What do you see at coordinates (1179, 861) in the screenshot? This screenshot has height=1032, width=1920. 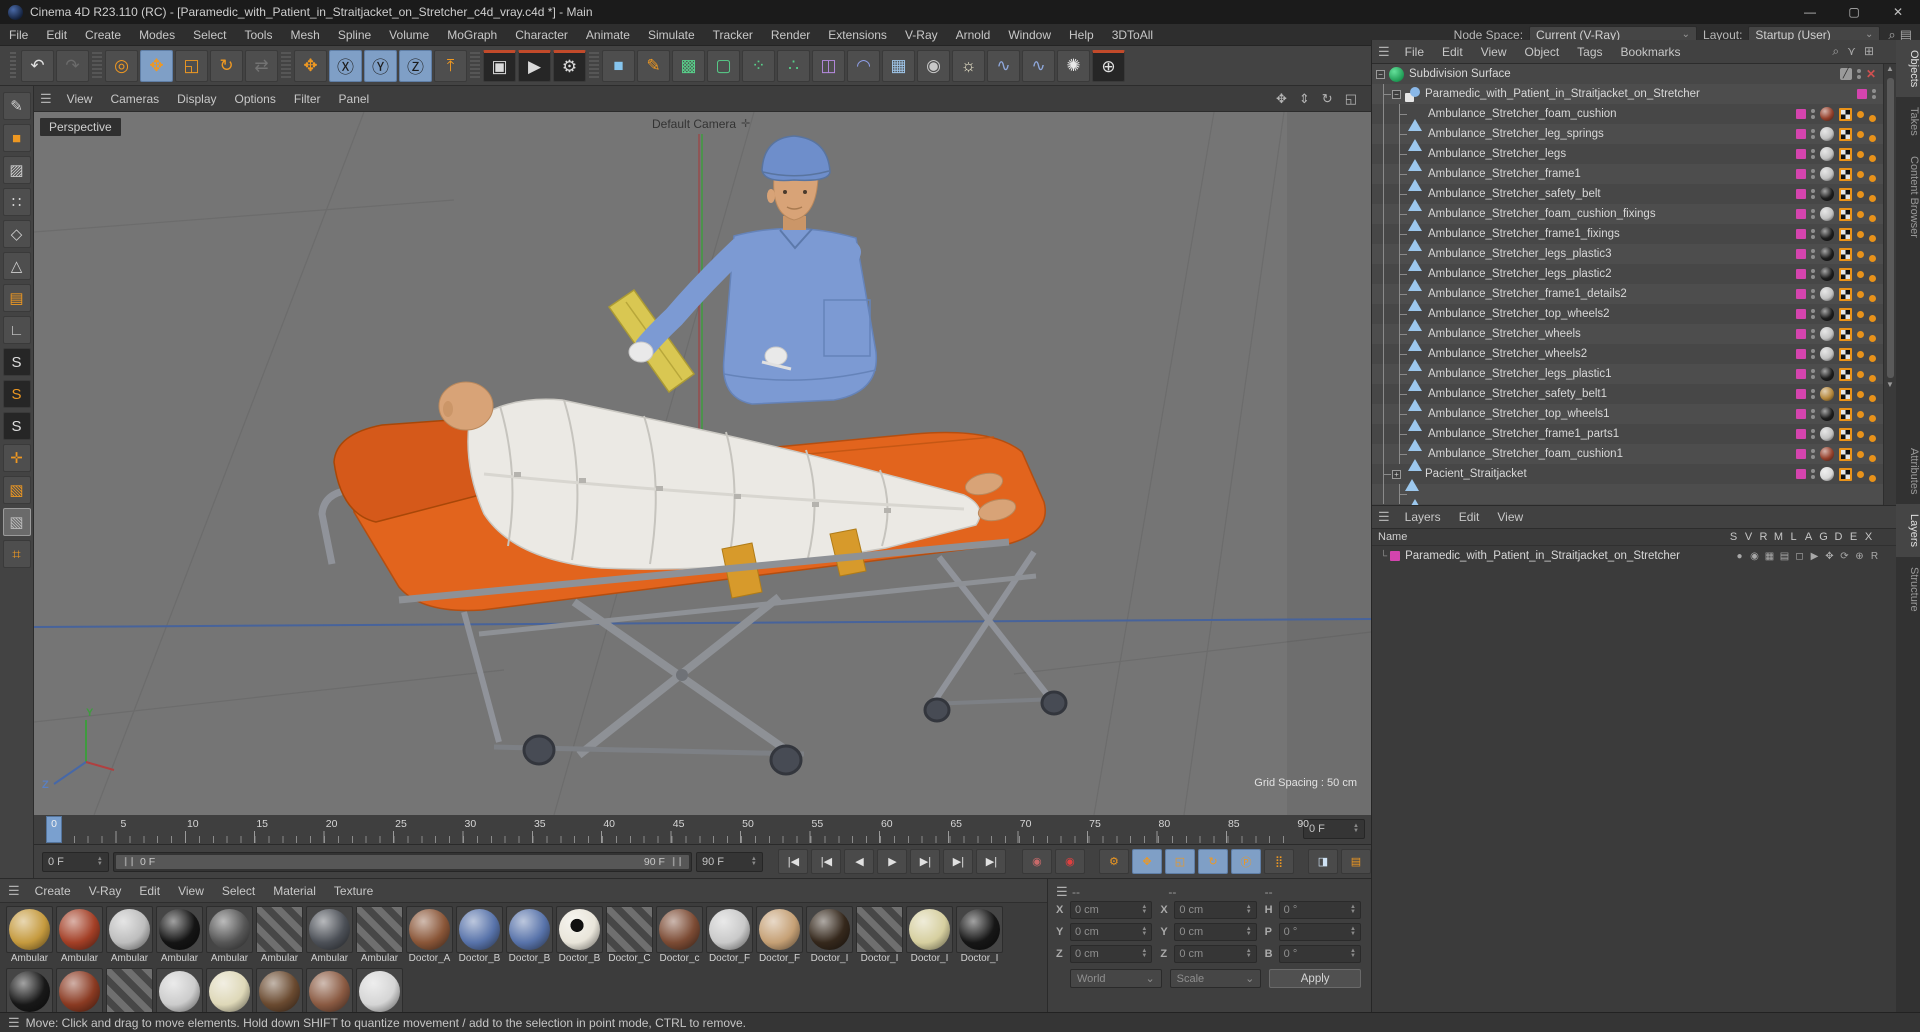 I see `key-scale-button: ◱` at bounding box center [1179, 861].